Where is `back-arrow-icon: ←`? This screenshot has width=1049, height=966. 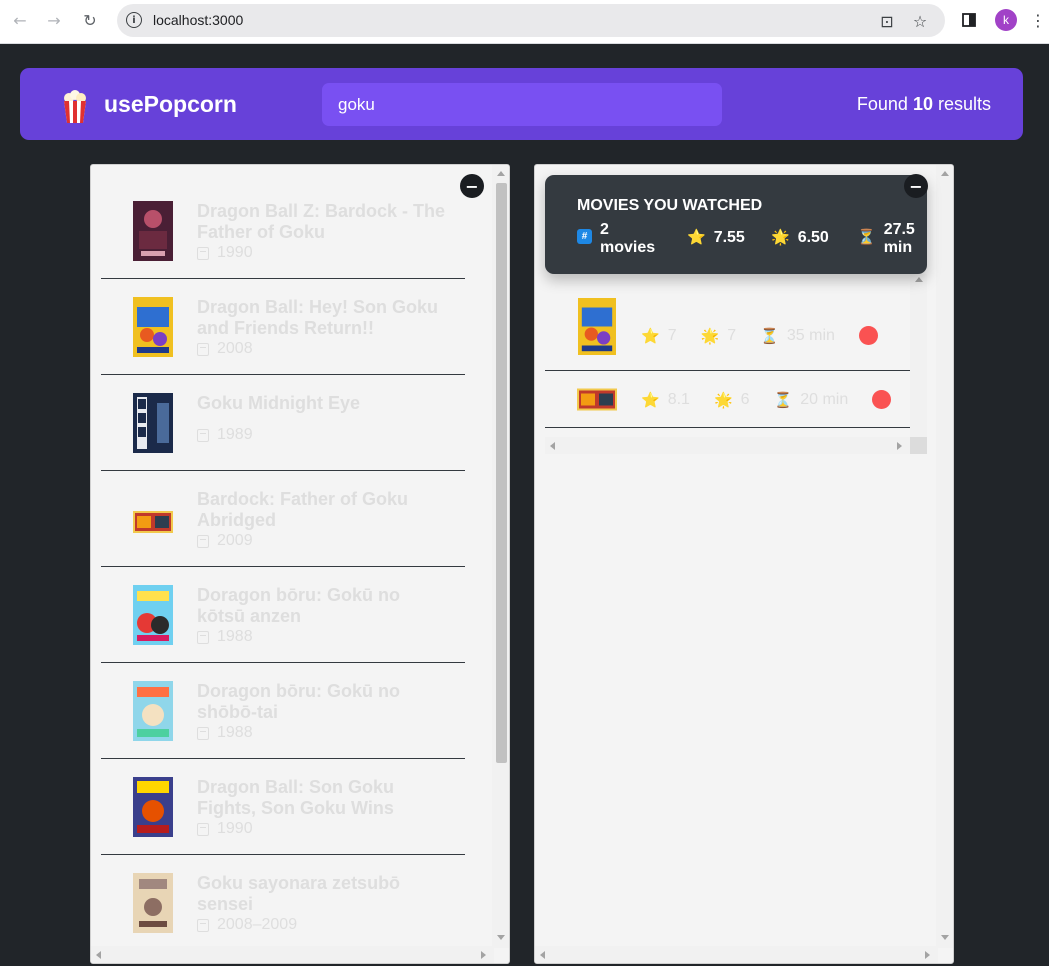
back-arrow-icon: ← is located at coordinates (20, 20).